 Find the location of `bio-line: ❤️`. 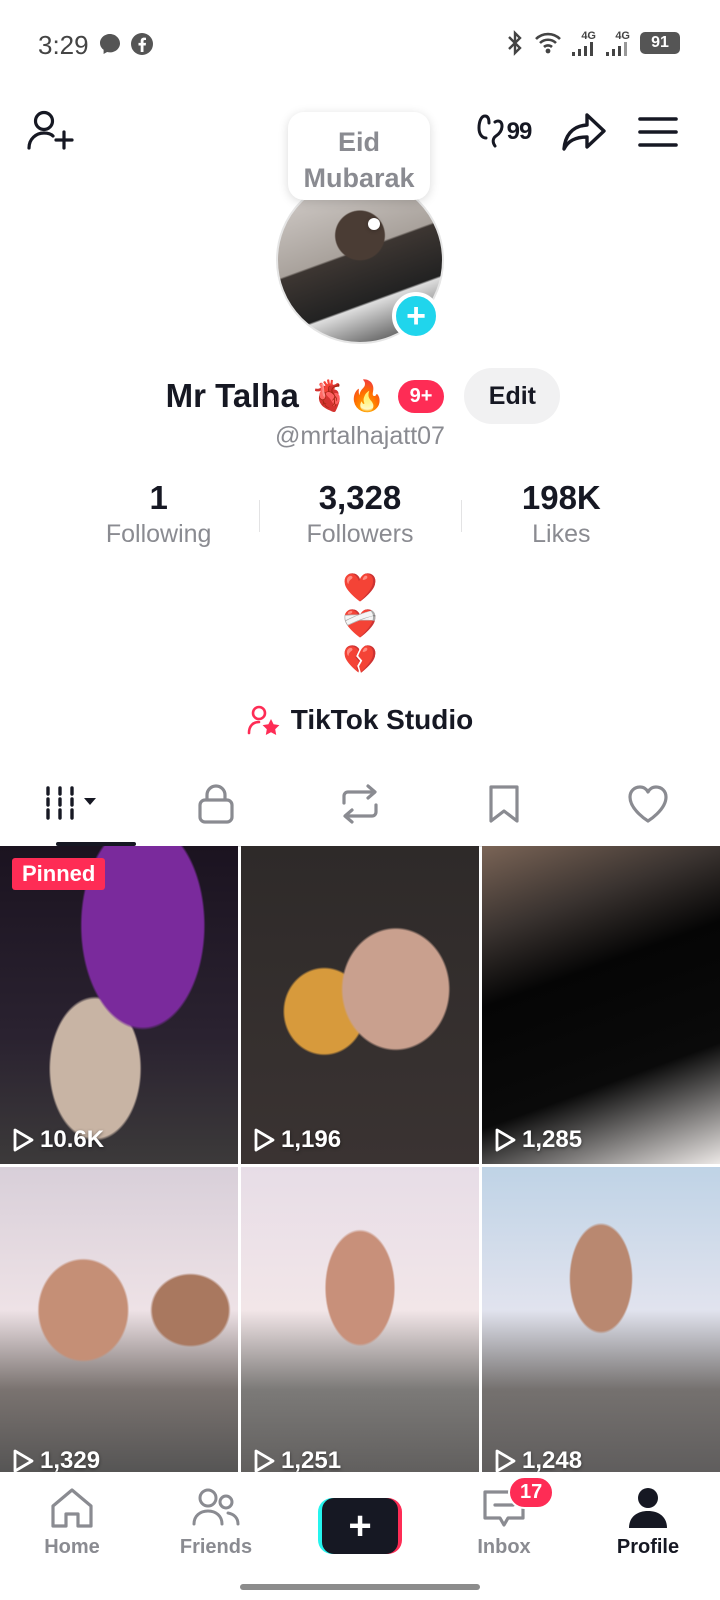

bio-line: ❤️ is located at coordinates (360, 587).